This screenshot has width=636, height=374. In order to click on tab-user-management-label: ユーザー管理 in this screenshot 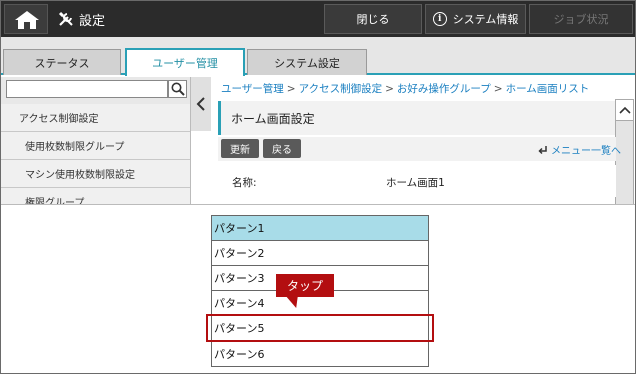, I will do `click(185, 63)`.